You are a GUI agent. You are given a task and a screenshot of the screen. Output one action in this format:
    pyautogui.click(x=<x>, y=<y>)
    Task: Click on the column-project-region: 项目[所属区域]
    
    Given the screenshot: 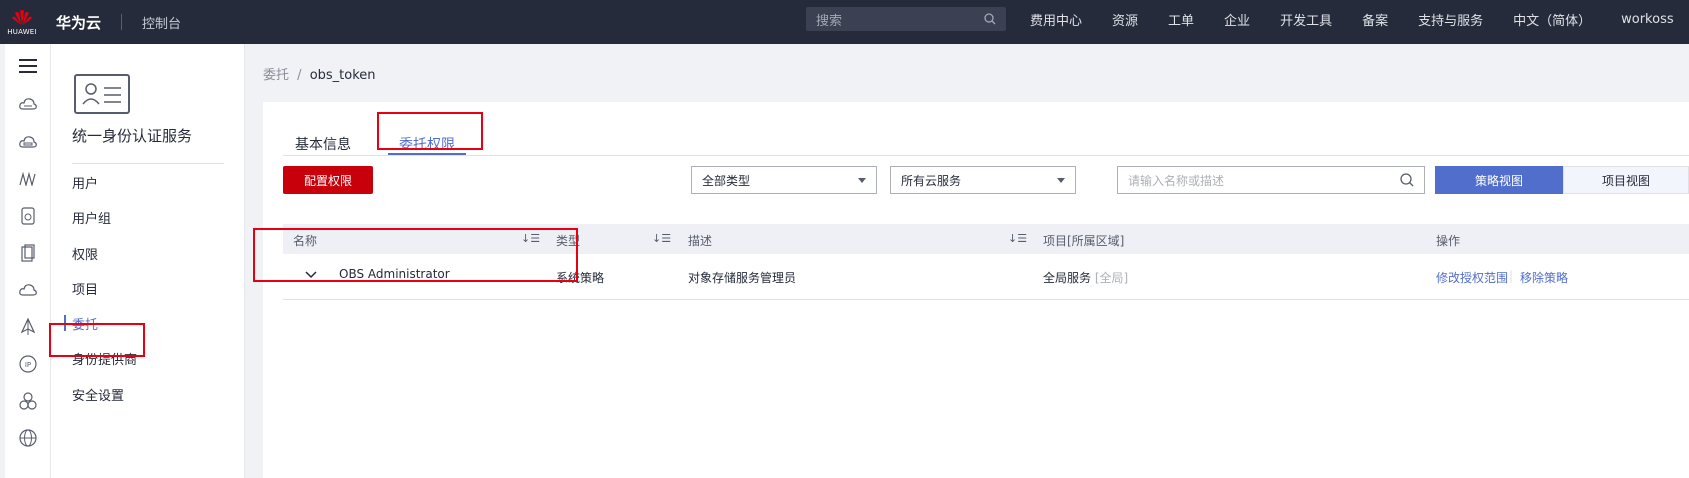 What is the action you would take?
    pyautogui.click(x=1084, y=241)
    